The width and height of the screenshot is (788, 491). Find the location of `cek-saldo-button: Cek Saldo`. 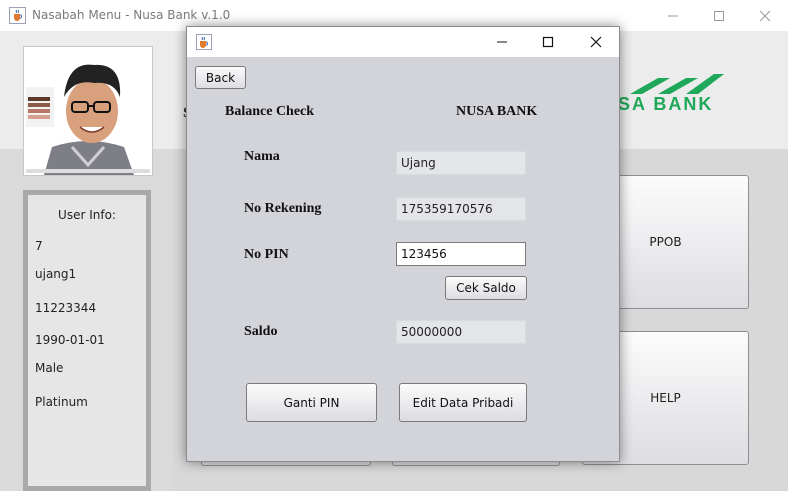

cek-saldo-button: Cek Saldo is located at coordinates (486, 288).